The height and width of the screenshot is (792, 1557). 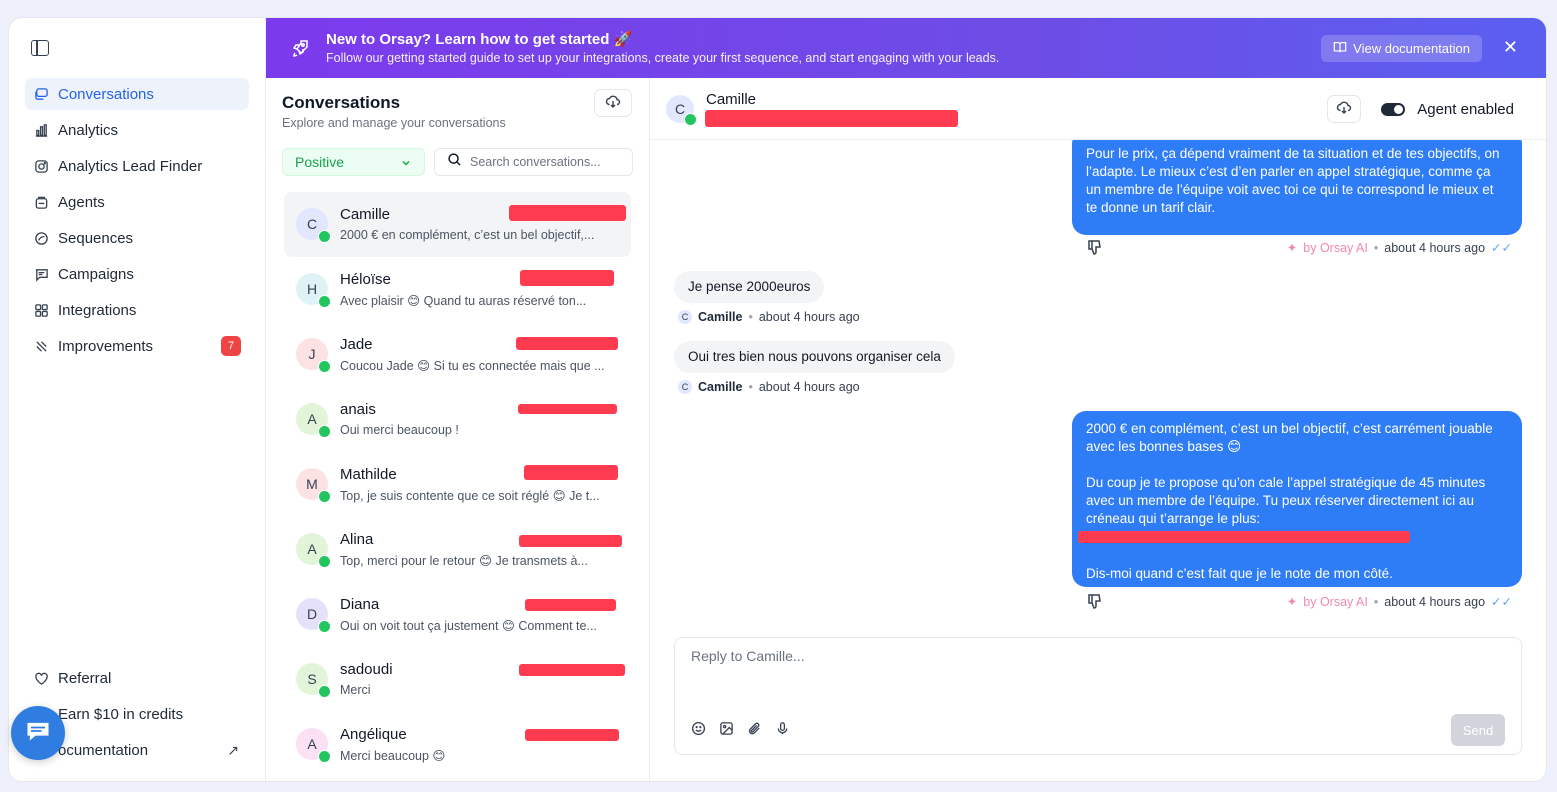 I want to click on reply-composer: Send, so click(x=1098, y=696).